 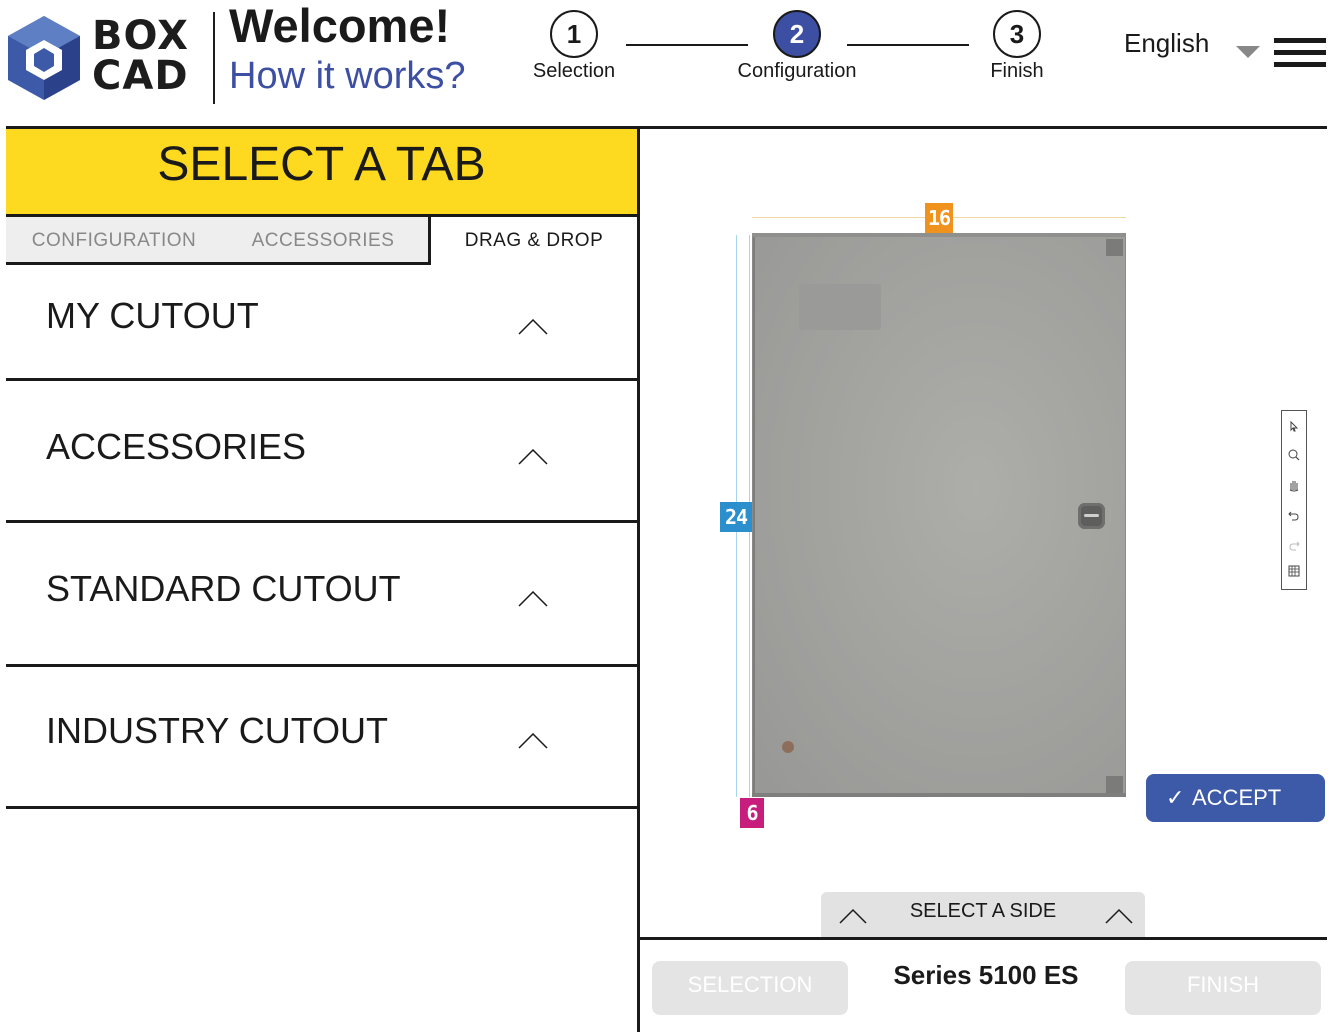 I want to click on boxcad-logo: BOX CAD, so click(x=106, y=59).